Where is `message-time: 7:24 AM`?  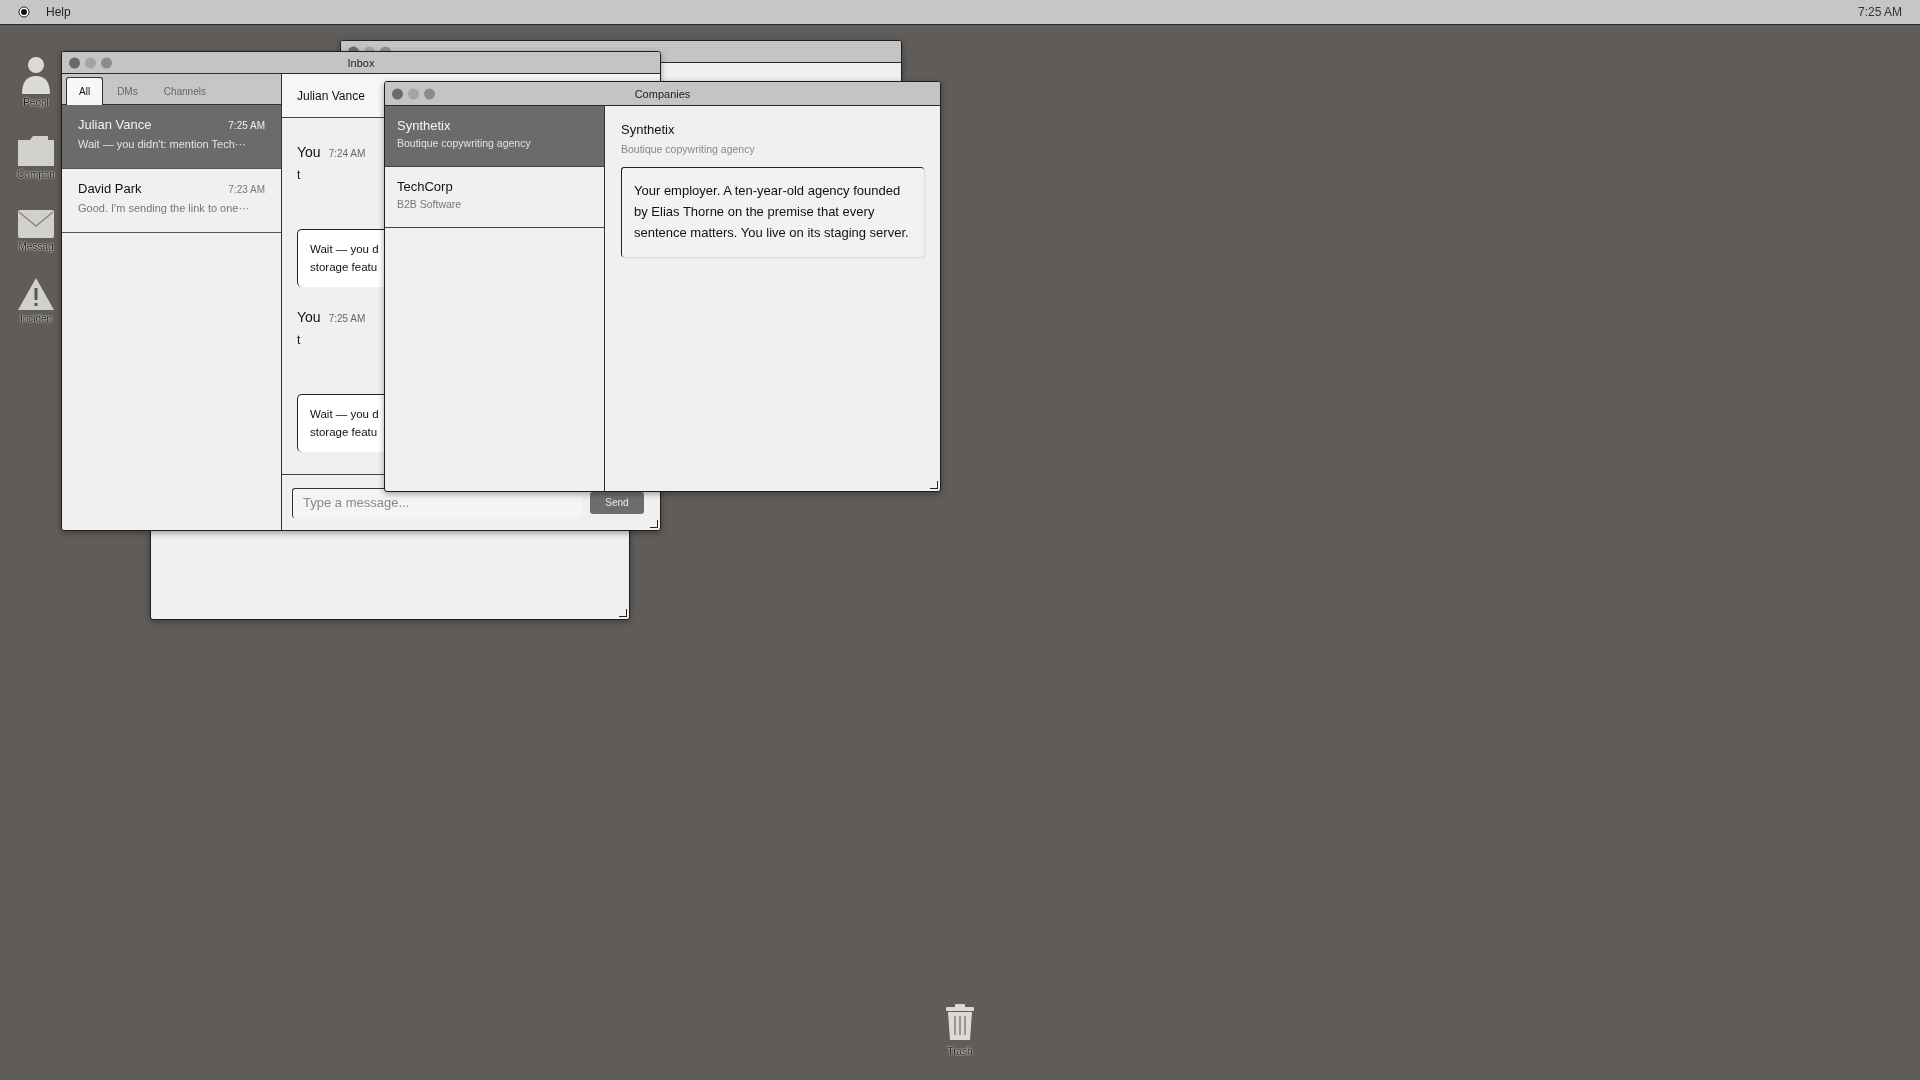 message-time: 7:24 AM is located at coordinates (347, 153).